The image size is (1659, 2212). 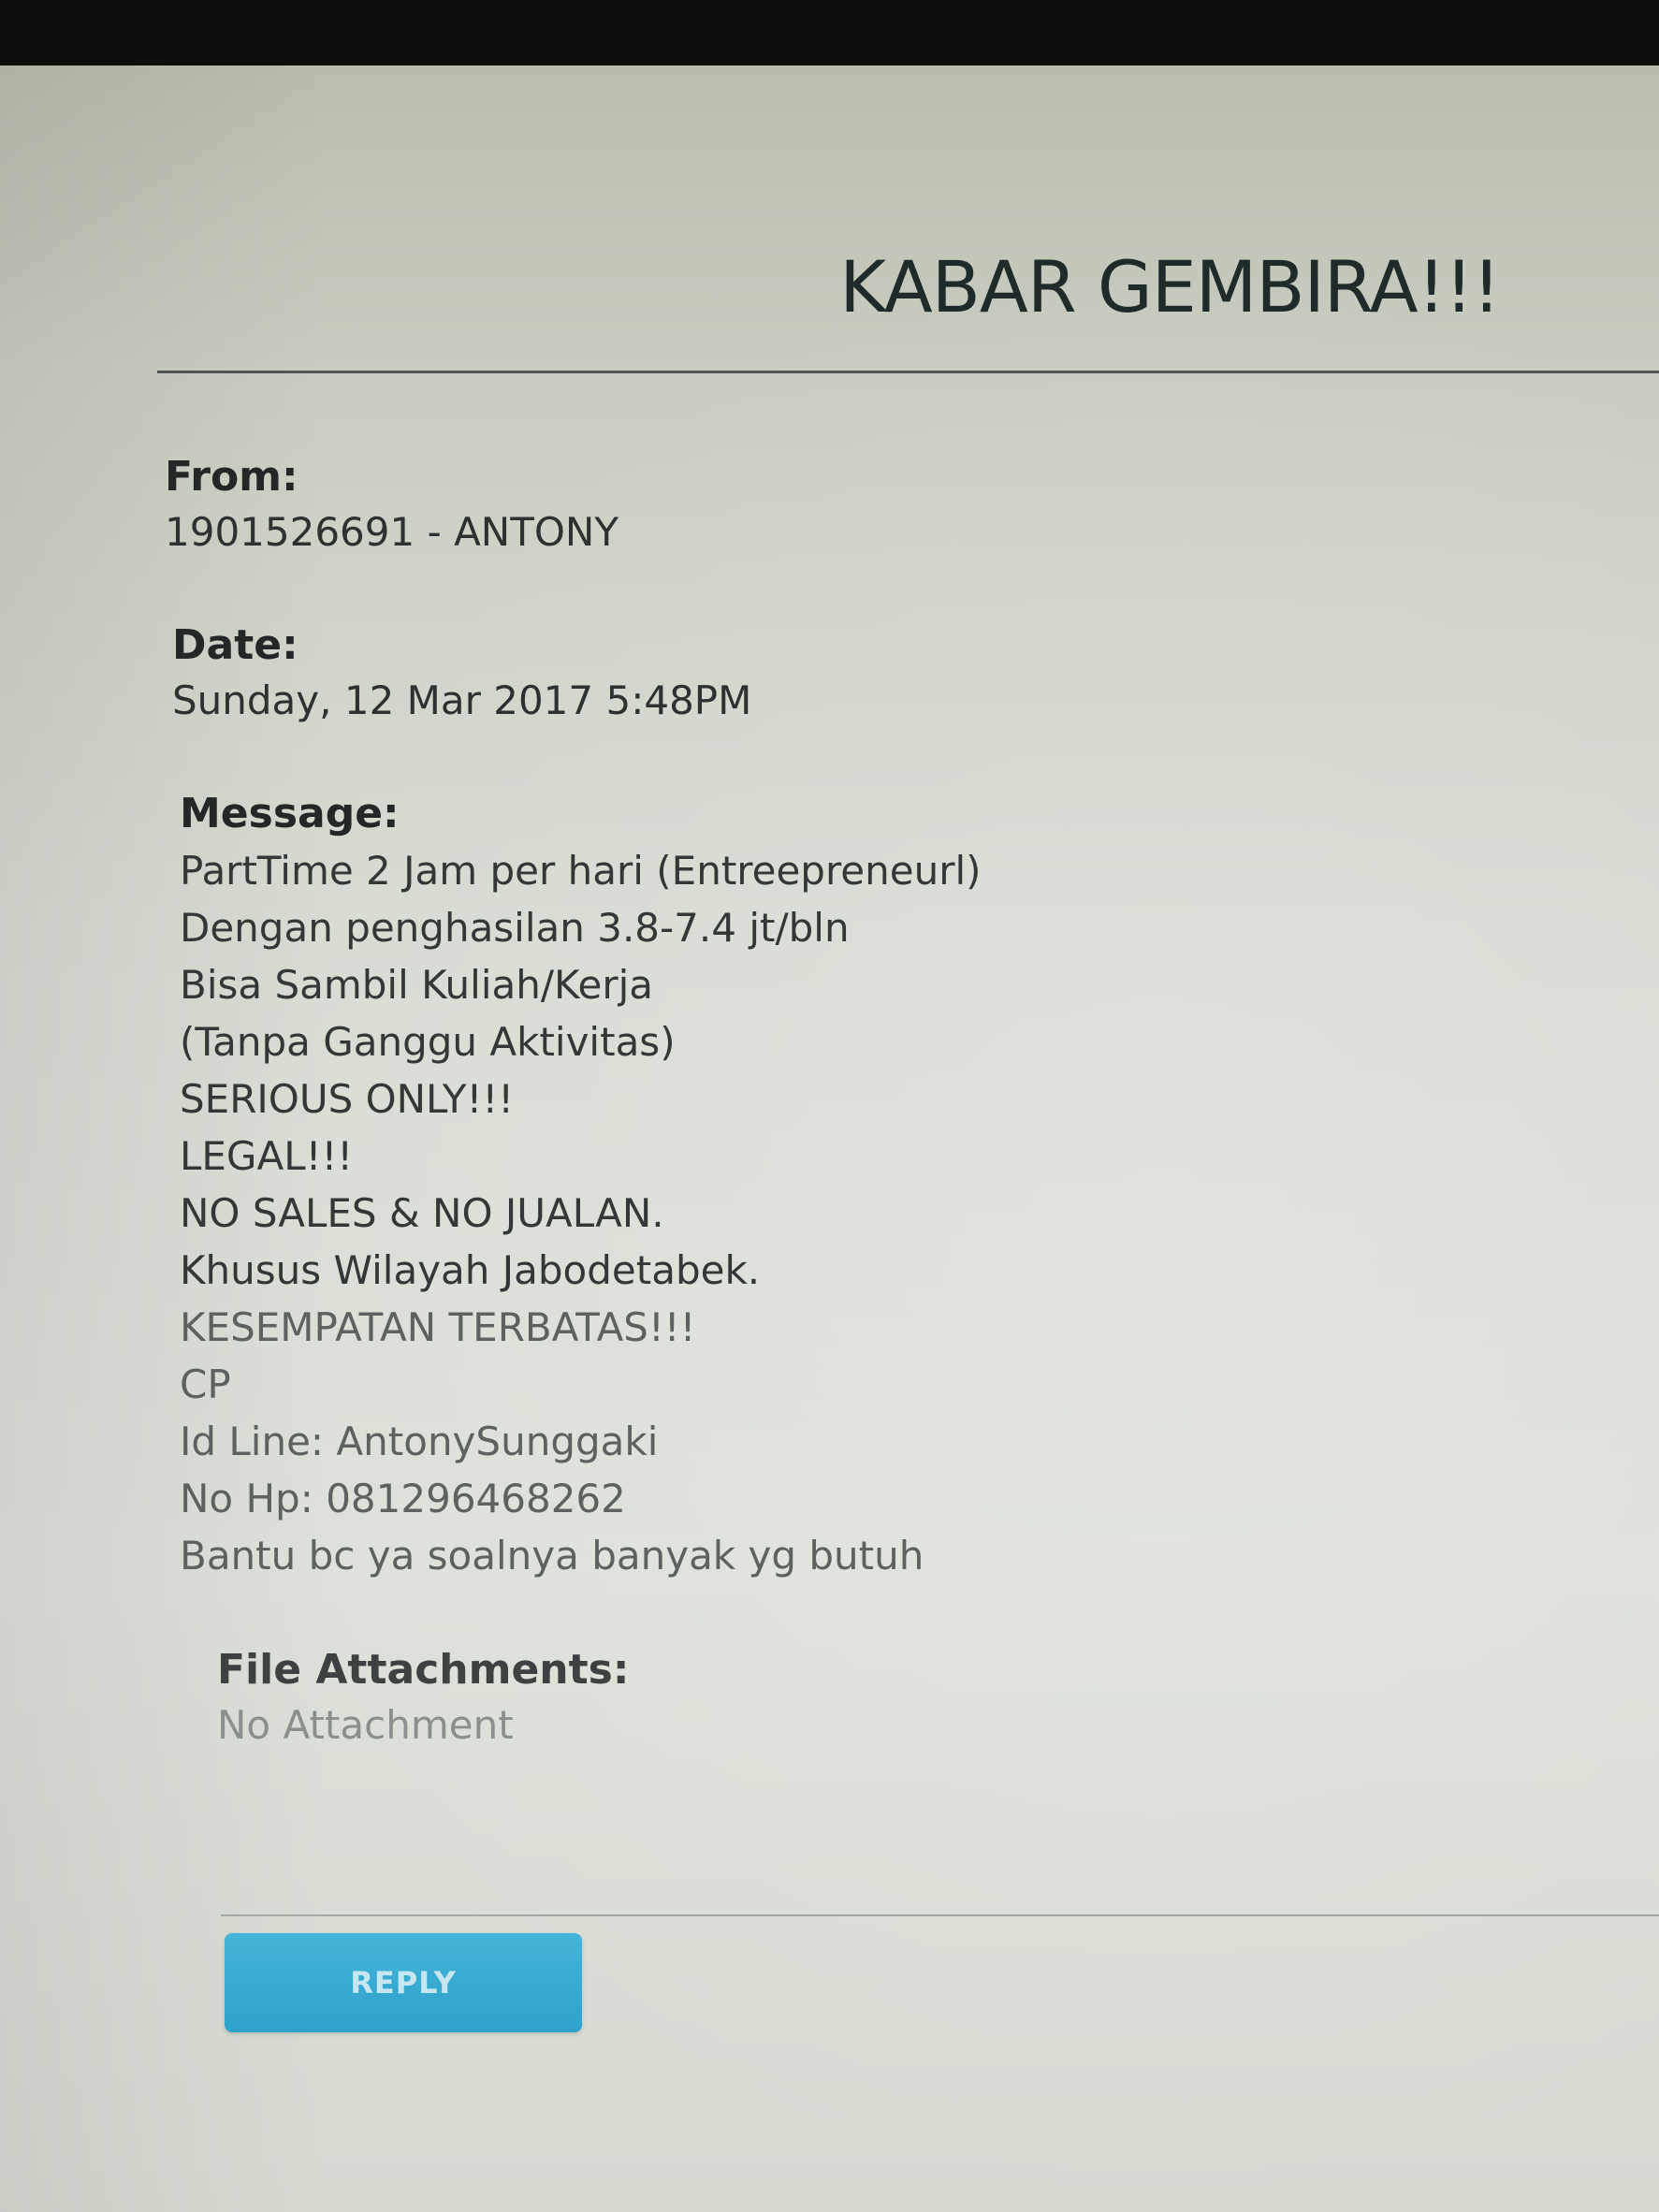 I want to click on message-label: Message:, so click(x=290, y=813).